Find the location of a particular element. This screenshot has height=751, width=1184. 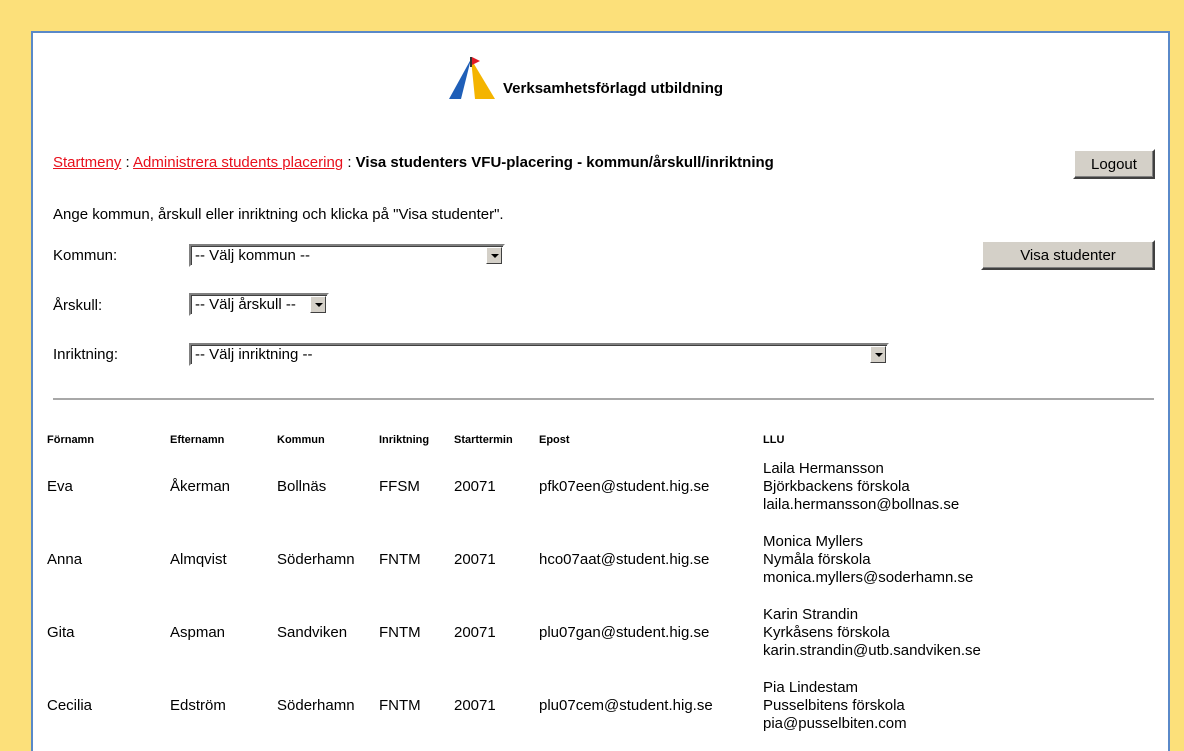

llu-email: monica.myllers@soderhamn.se is located at coordinates (868, 577).